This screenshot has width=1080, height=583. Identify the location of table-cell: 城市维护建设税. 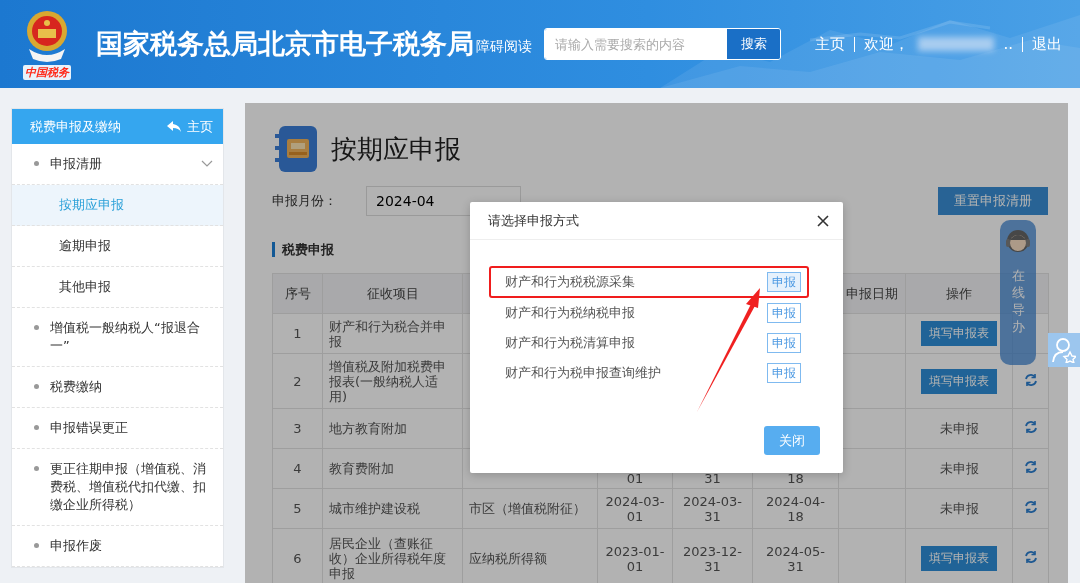
(392, 508).